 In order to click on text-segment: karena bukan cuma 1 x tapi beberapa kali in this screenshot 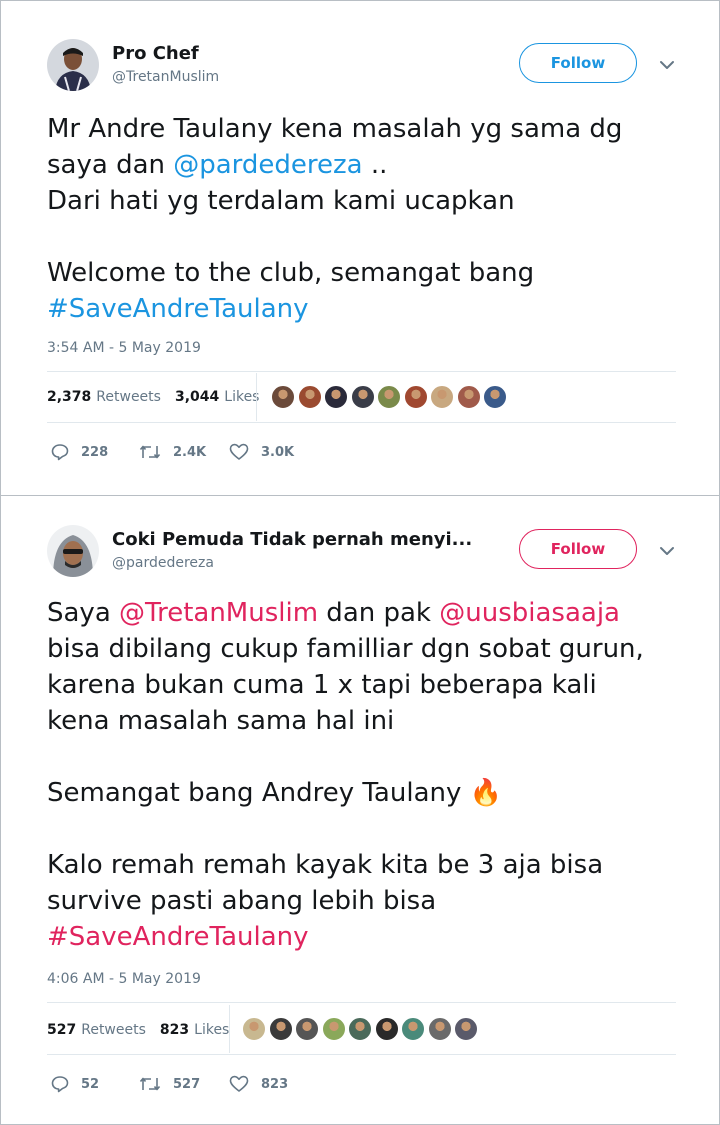, I will do `click(322, 685)`.